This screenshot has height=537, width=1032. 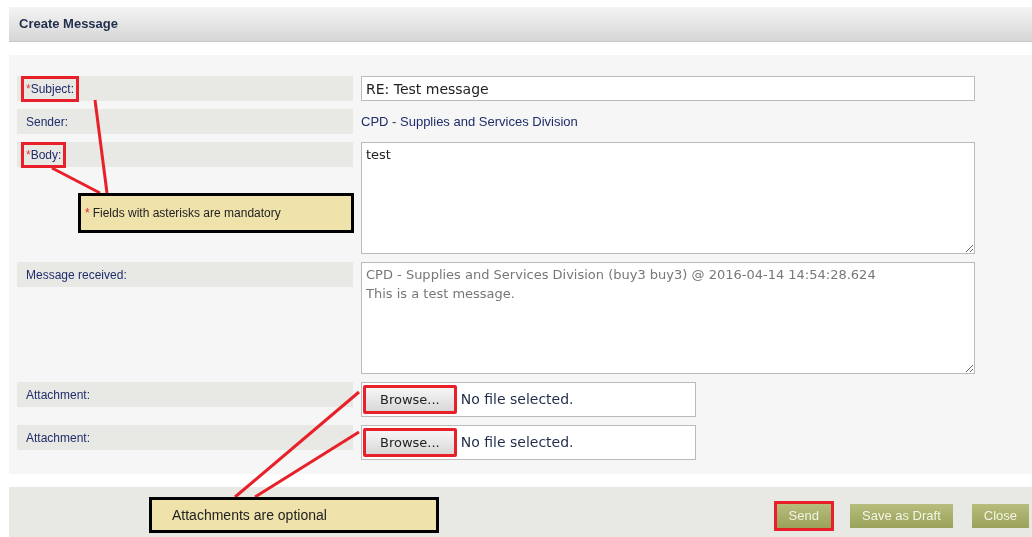 I want to click on callout-text: Fields with asterisks are mandatory, so click(x=186, y=213).